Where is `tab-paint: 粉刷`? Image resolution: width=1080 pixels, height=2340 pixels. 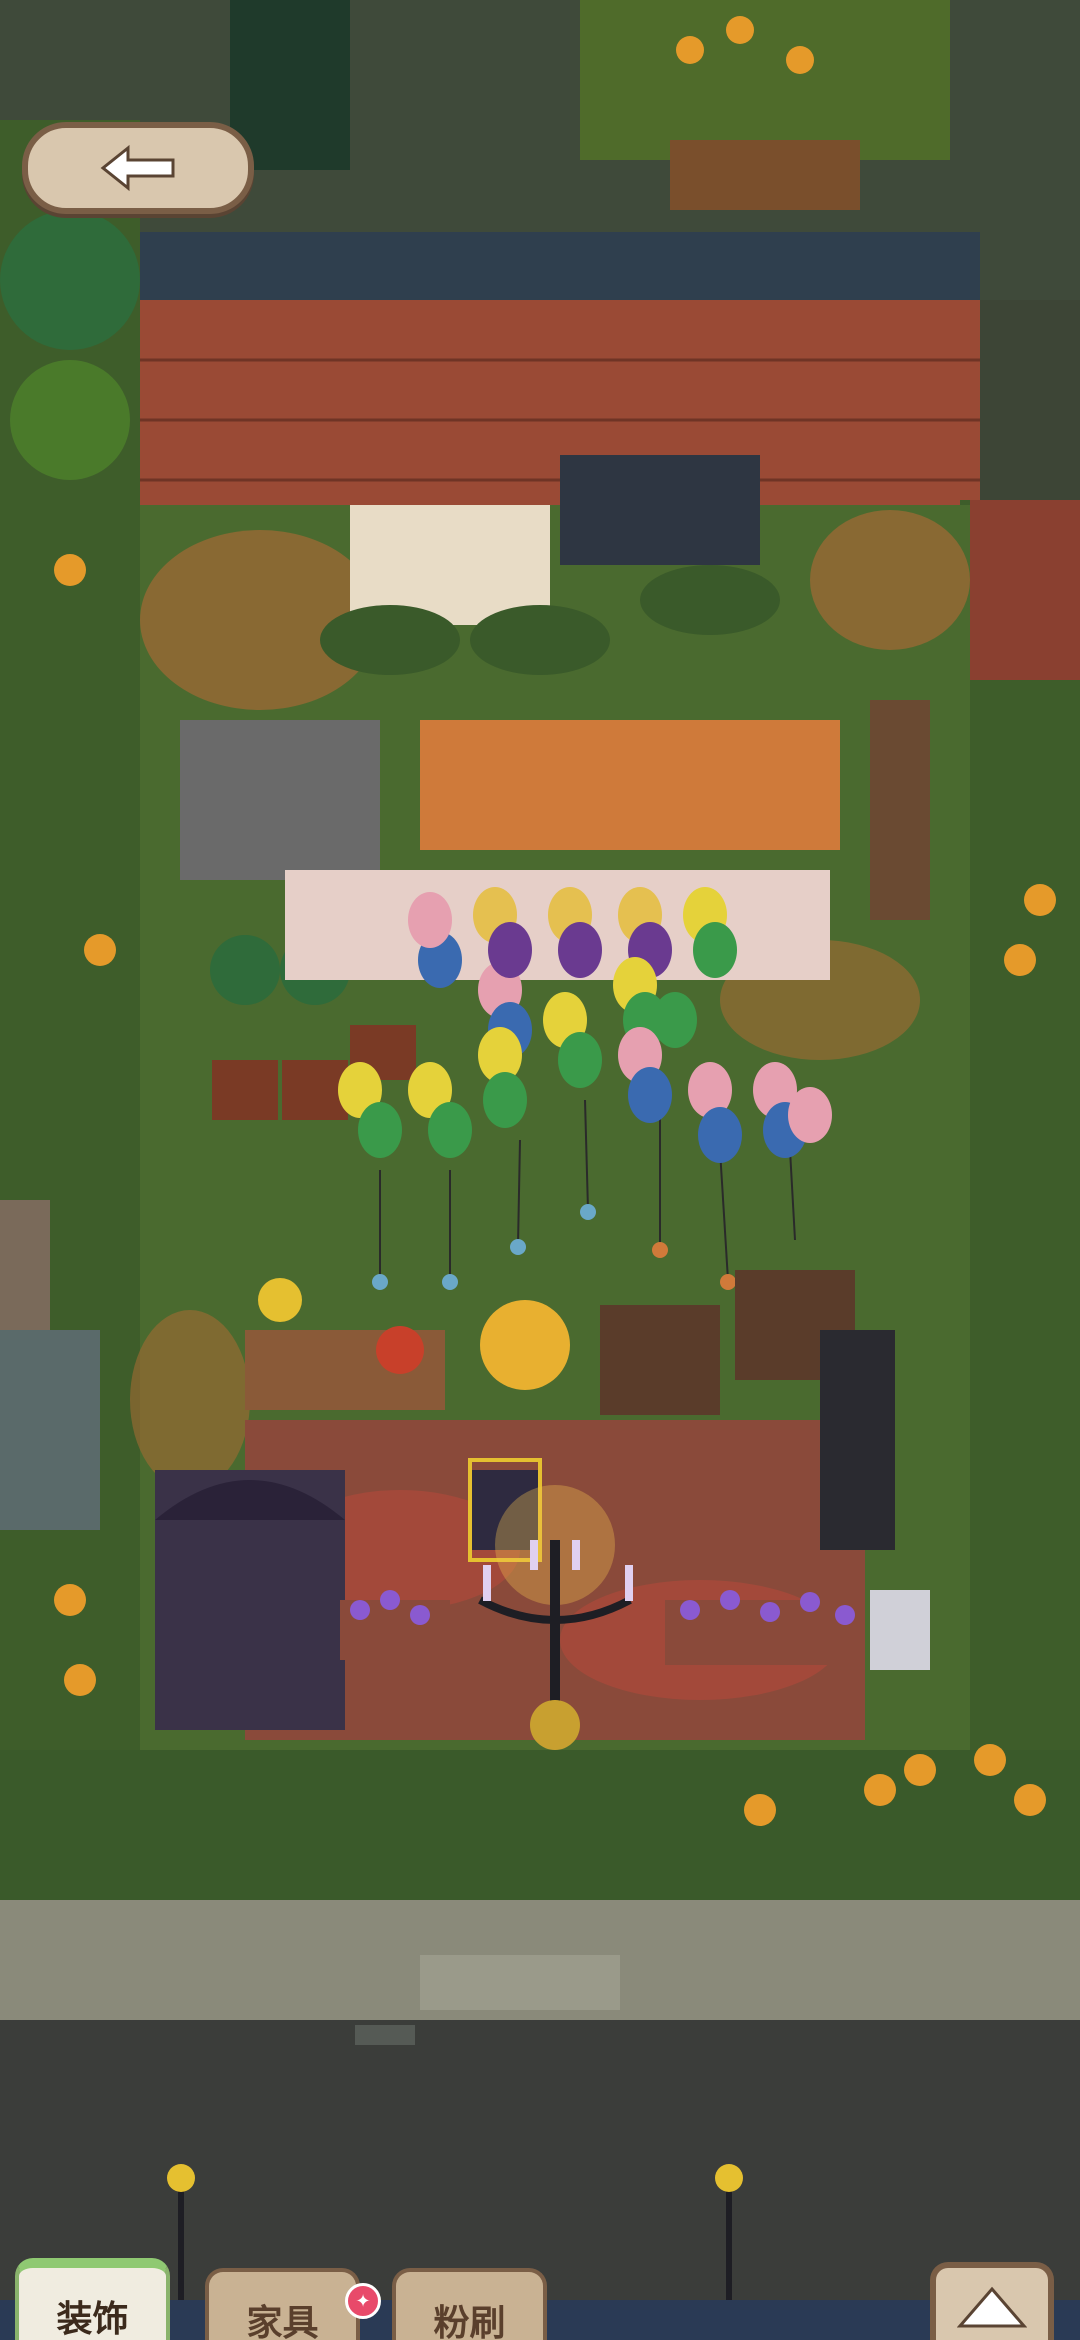 tab-paint: 粉刷 is located at coordinates (469, 2304).